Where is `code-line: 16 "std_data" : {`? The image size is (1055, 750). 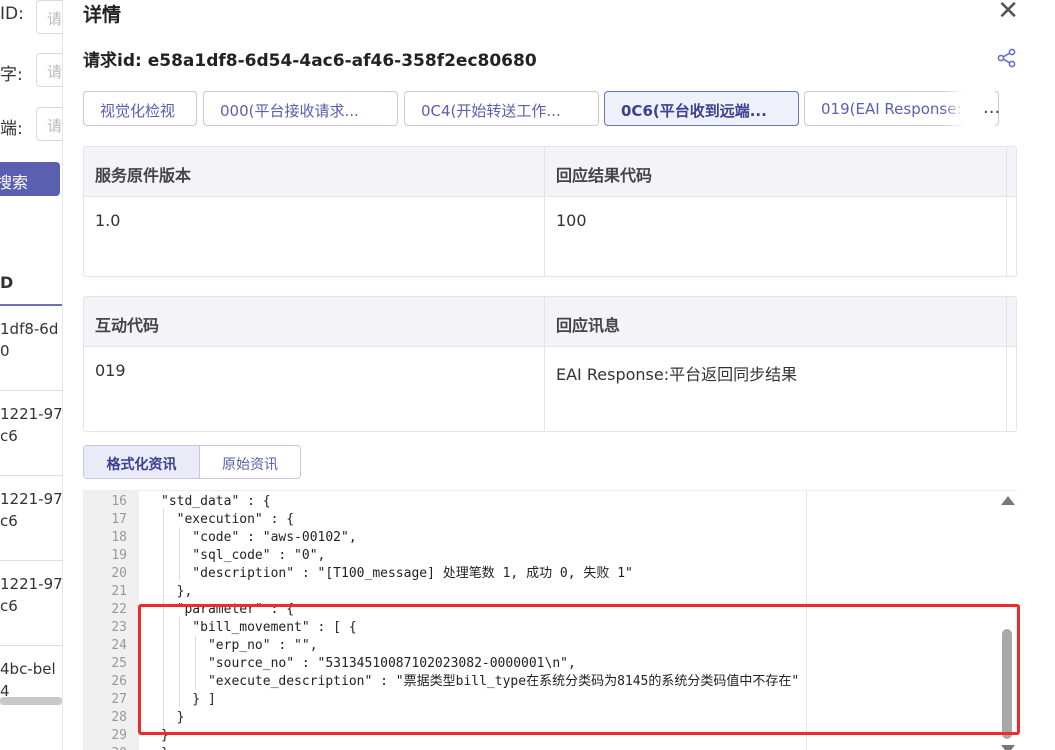 code-line: 16 "std_data" : { is located at coordinates (550, 502).